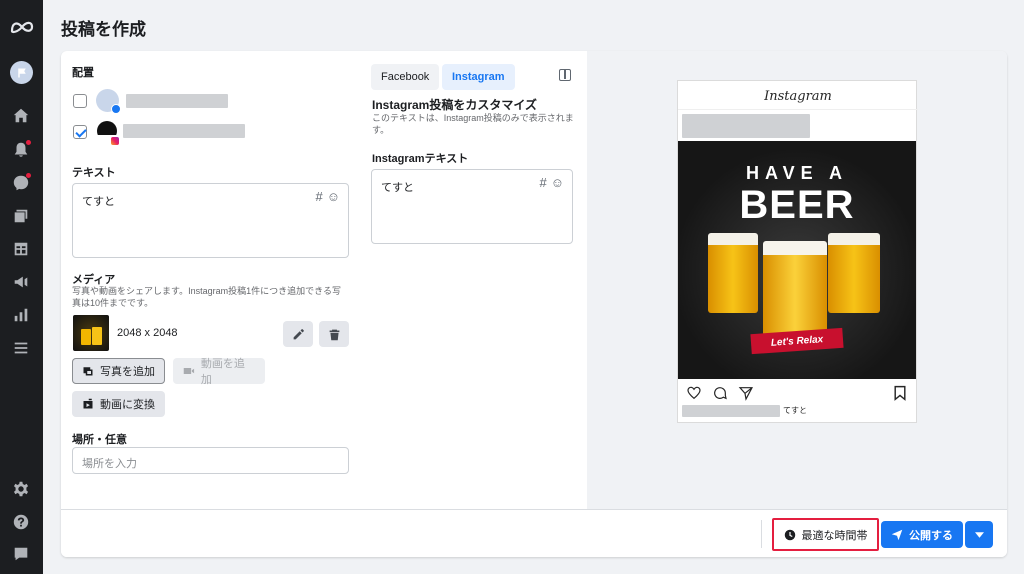 This screenshot has width=1024, height=574. I want to click on preview-actions, so click(720, 393).